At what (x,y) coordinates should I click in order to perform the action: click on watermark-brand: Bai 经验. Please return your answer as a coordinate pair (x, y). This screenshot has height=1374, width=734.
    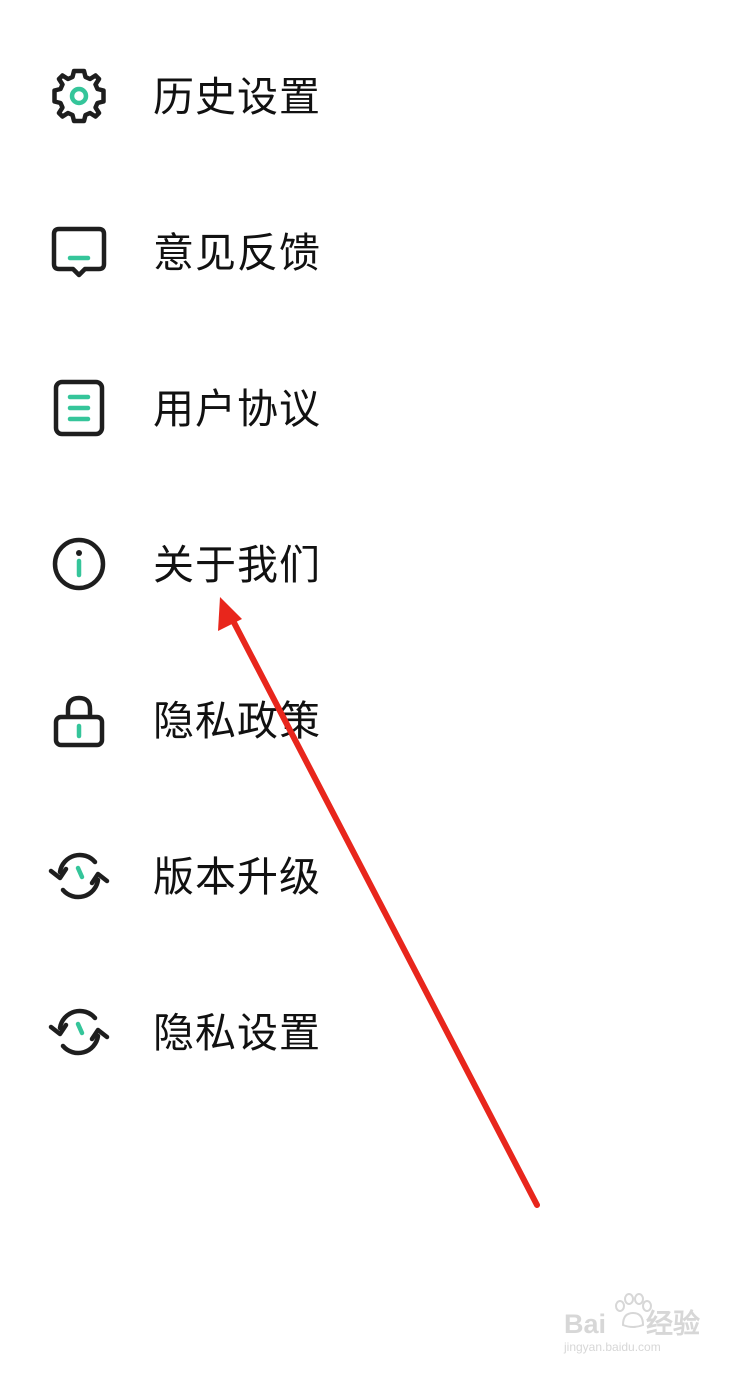
    Looking at the image, I should click on (632, 1324).